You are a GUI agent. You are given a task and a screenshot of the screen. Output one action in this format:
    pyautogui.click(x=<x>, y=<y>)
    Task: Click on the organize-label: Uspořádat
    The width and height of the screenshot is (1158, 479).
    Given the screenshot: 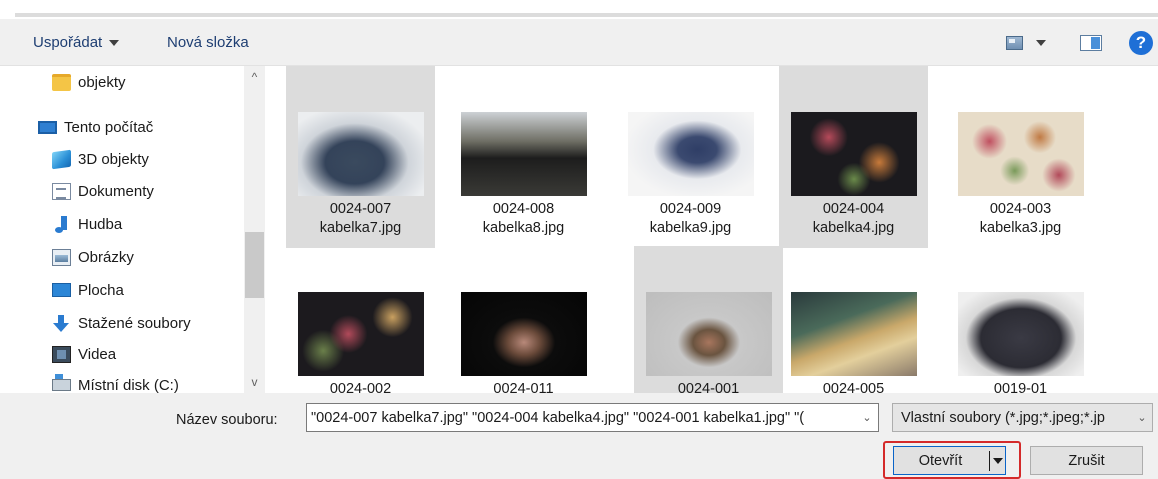 What is the action you would take?
    pyautogui.click(x=68, y=42)
    